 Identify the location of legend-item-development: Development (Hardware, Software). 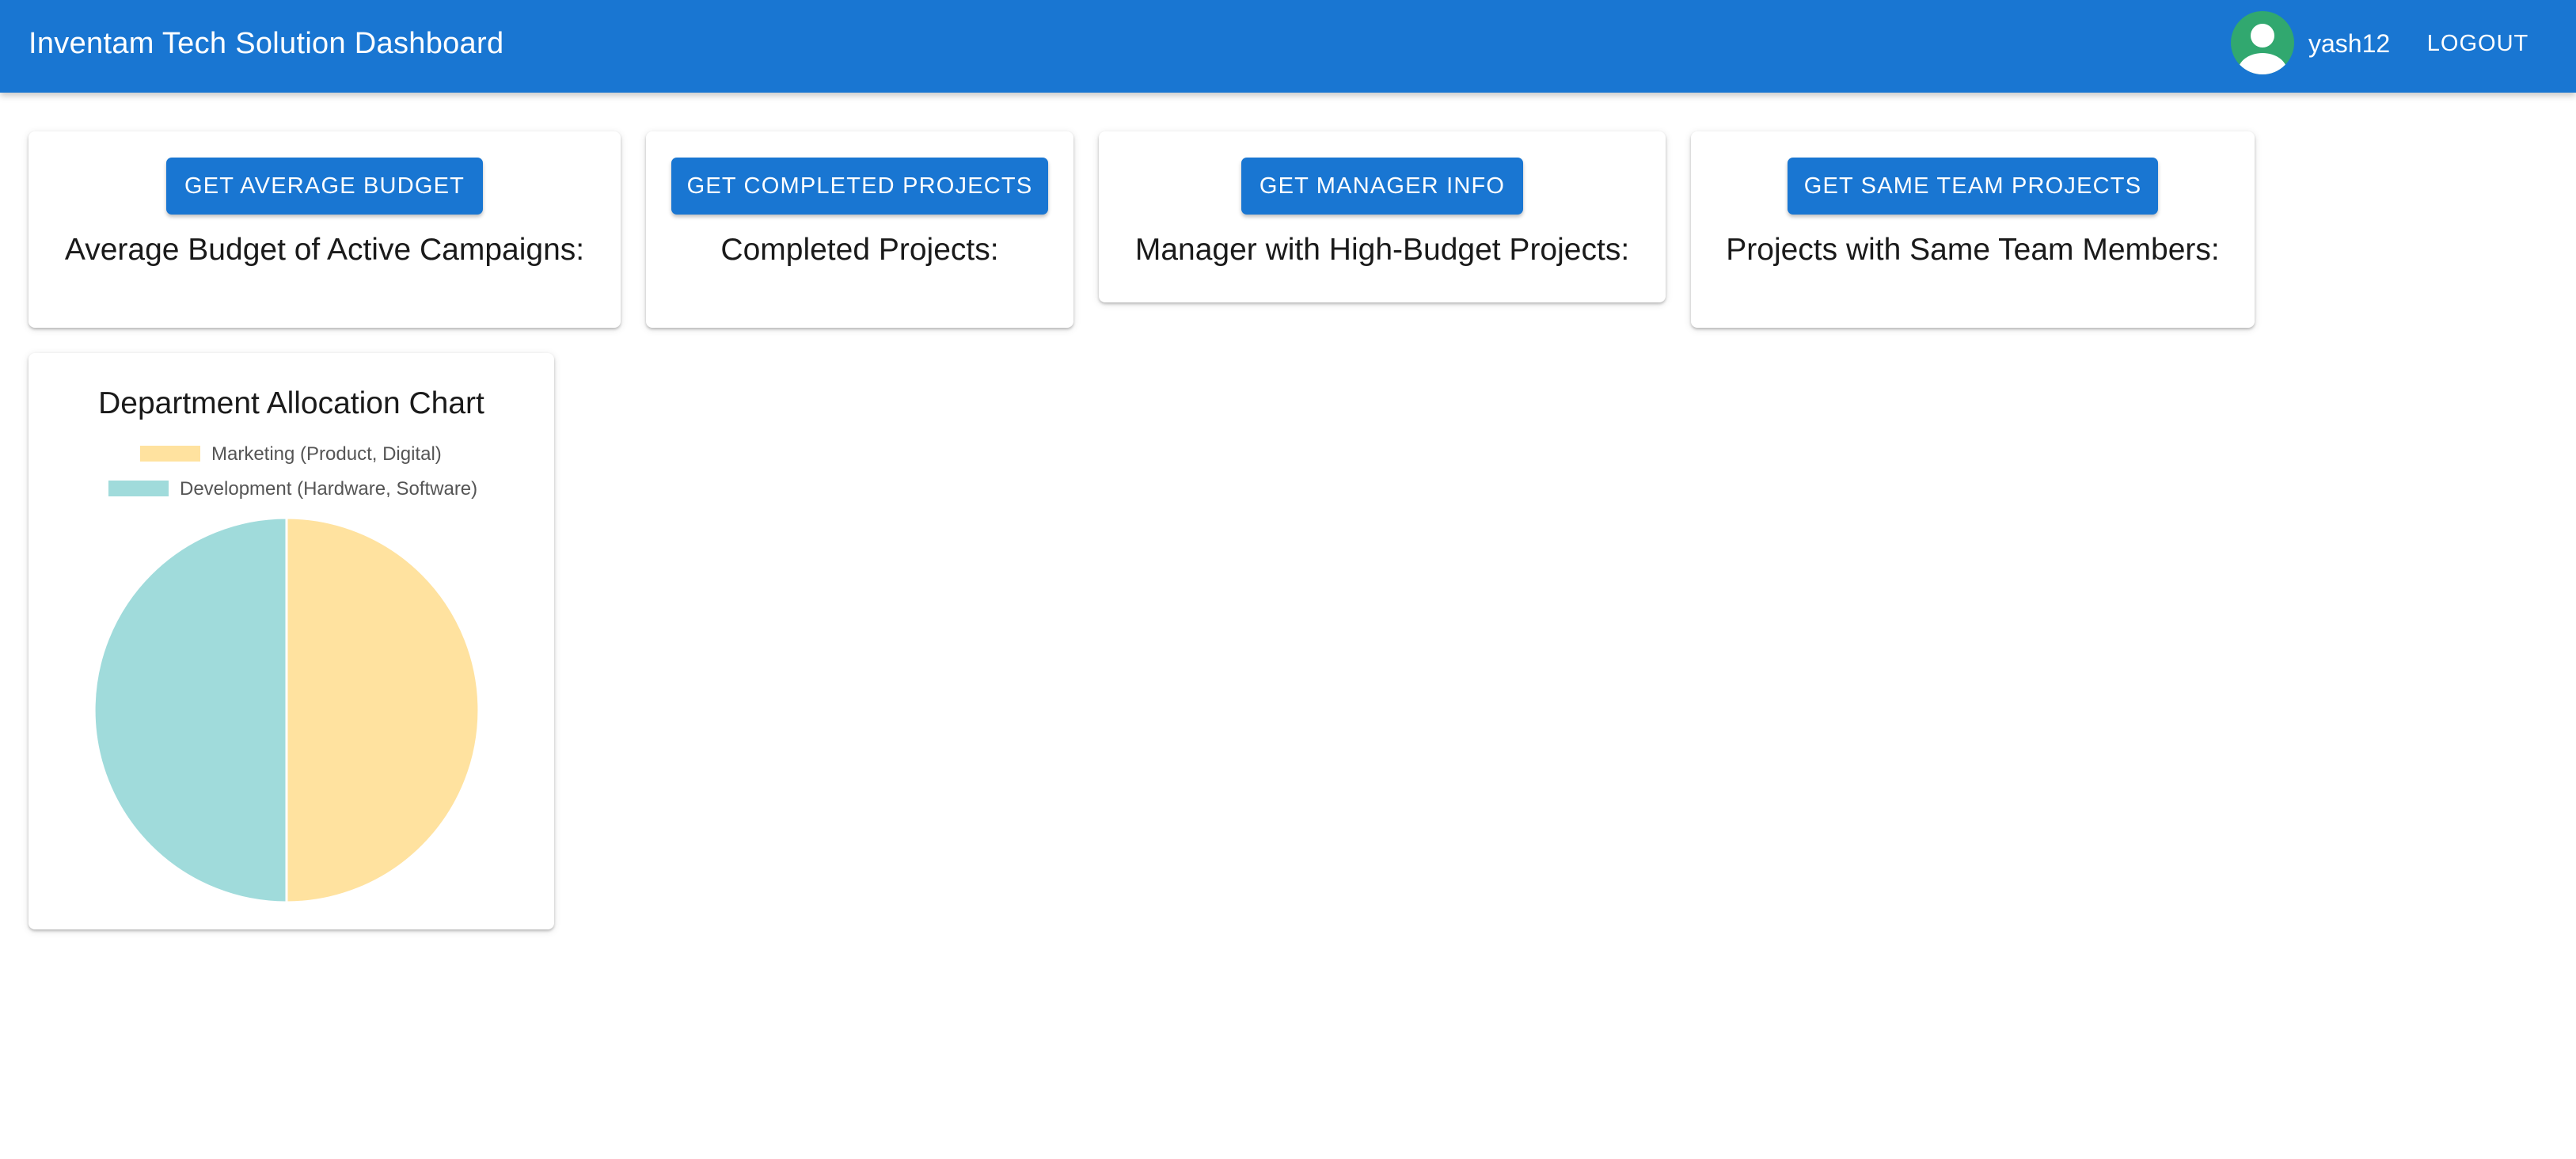
(293, 489).